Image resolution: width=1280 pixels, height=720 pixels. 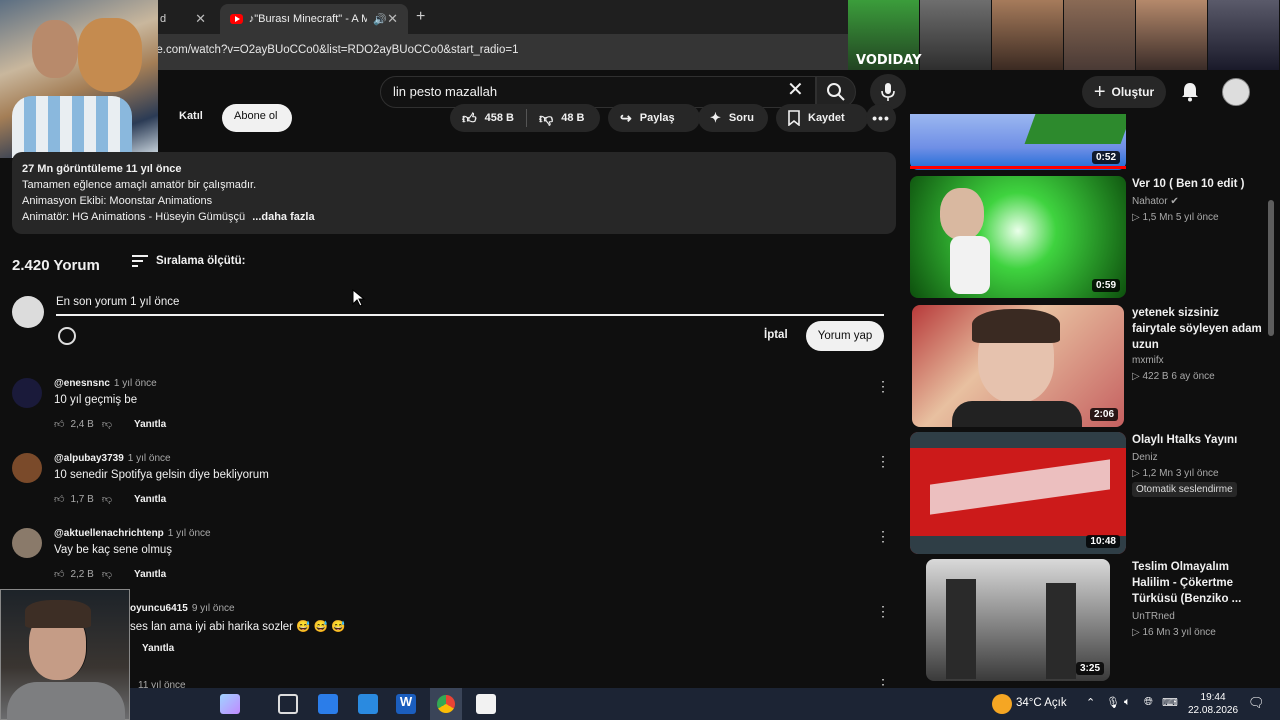 I want to click on sort-by-button: Sıralama ölçütü:, so click(x=188, y=261).